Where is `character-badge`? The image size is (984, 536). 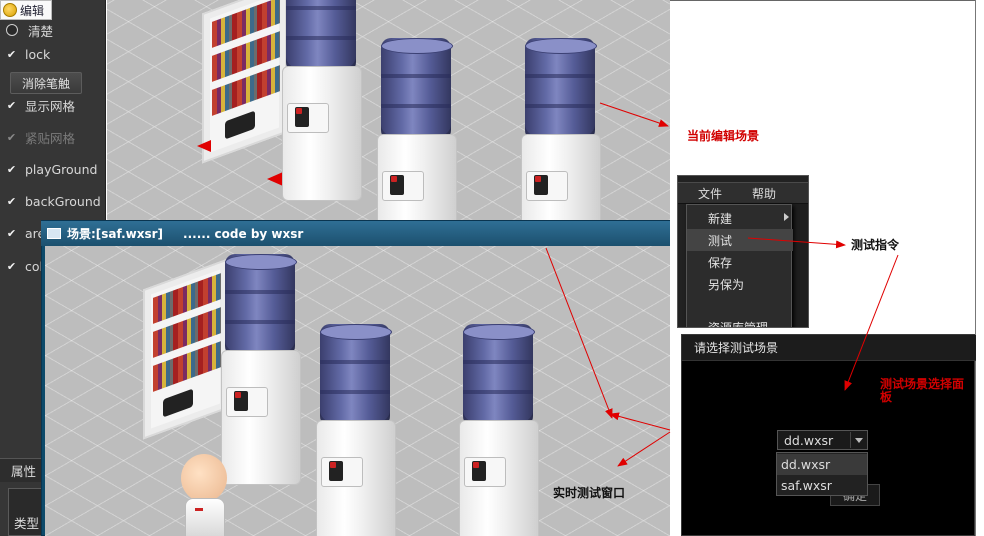 character-badge is located at coordinates (199, 509).